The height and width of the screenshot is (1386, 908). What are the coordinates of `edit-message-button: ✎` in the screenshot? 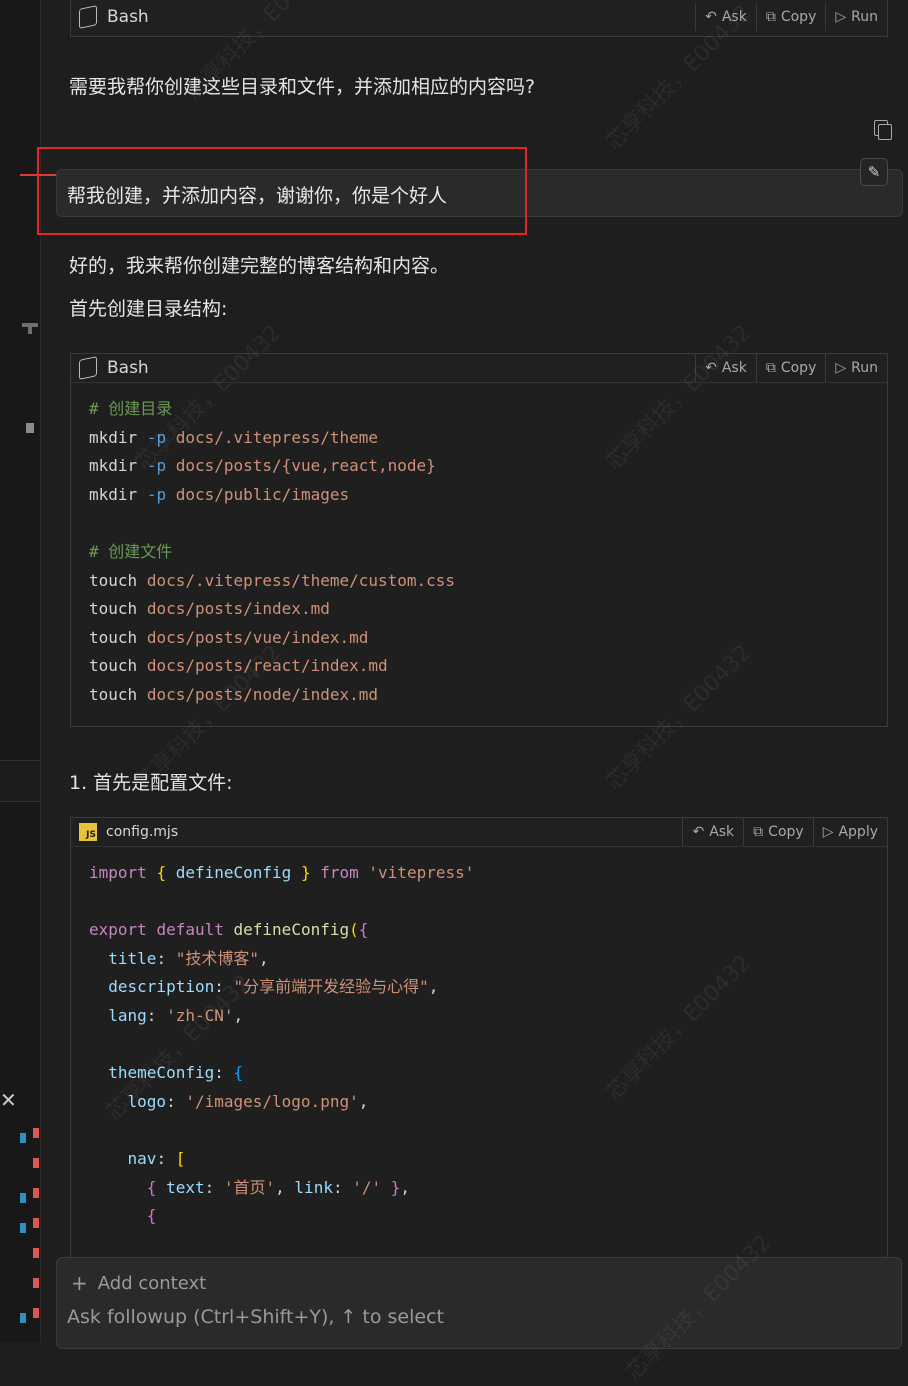 It's located at (874, 172).